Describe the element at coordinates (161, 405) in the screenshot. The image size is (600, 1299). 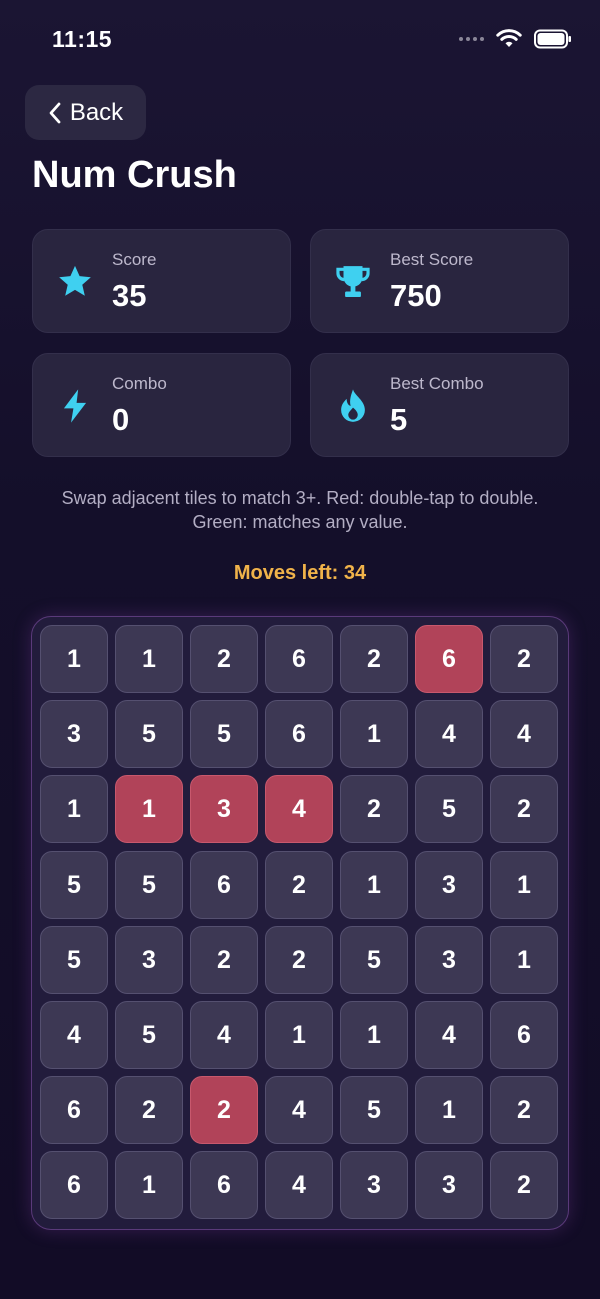
I see `stat-card-combo: Combo 0` at that location.